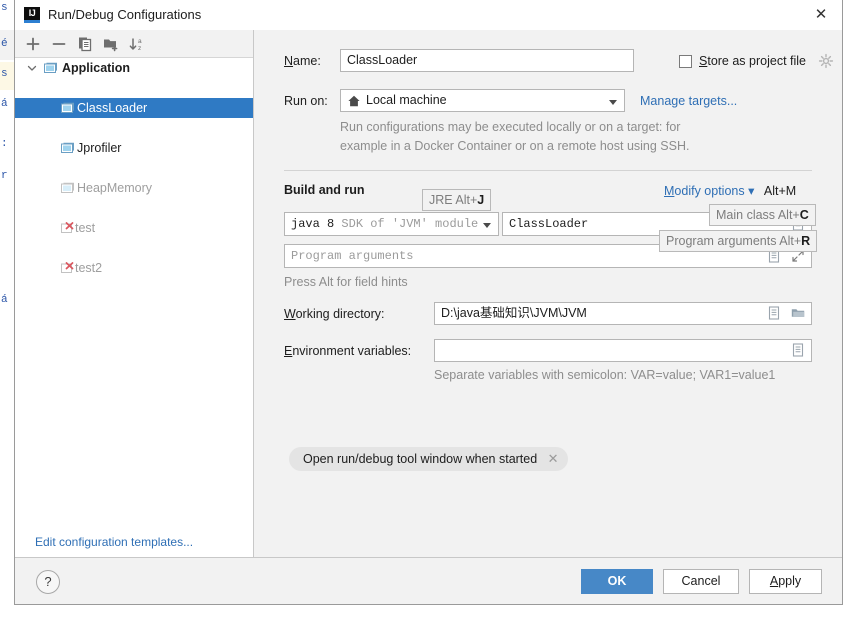  I want to click on remove-configuration-button, so click(59, 44).